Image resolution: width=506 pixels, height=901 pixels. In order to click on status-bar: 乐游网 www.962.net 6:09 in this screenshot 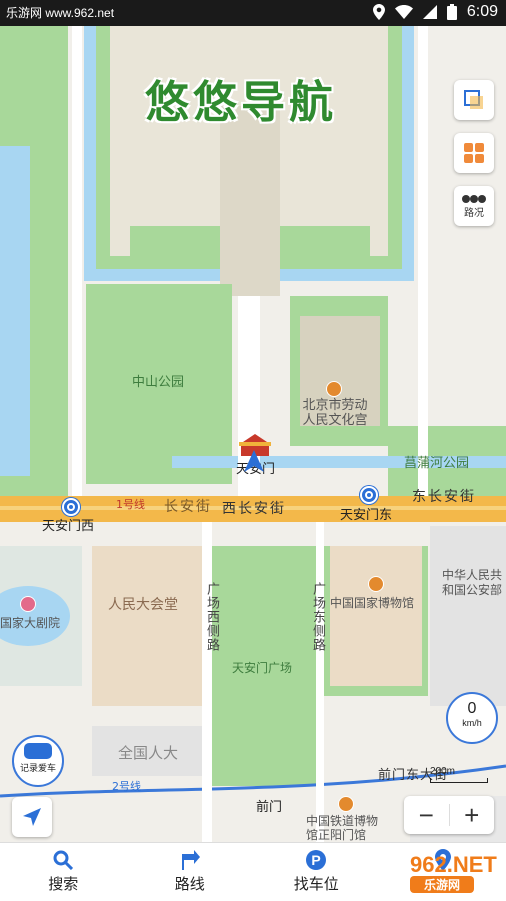, I will do `click(253, 13)`.